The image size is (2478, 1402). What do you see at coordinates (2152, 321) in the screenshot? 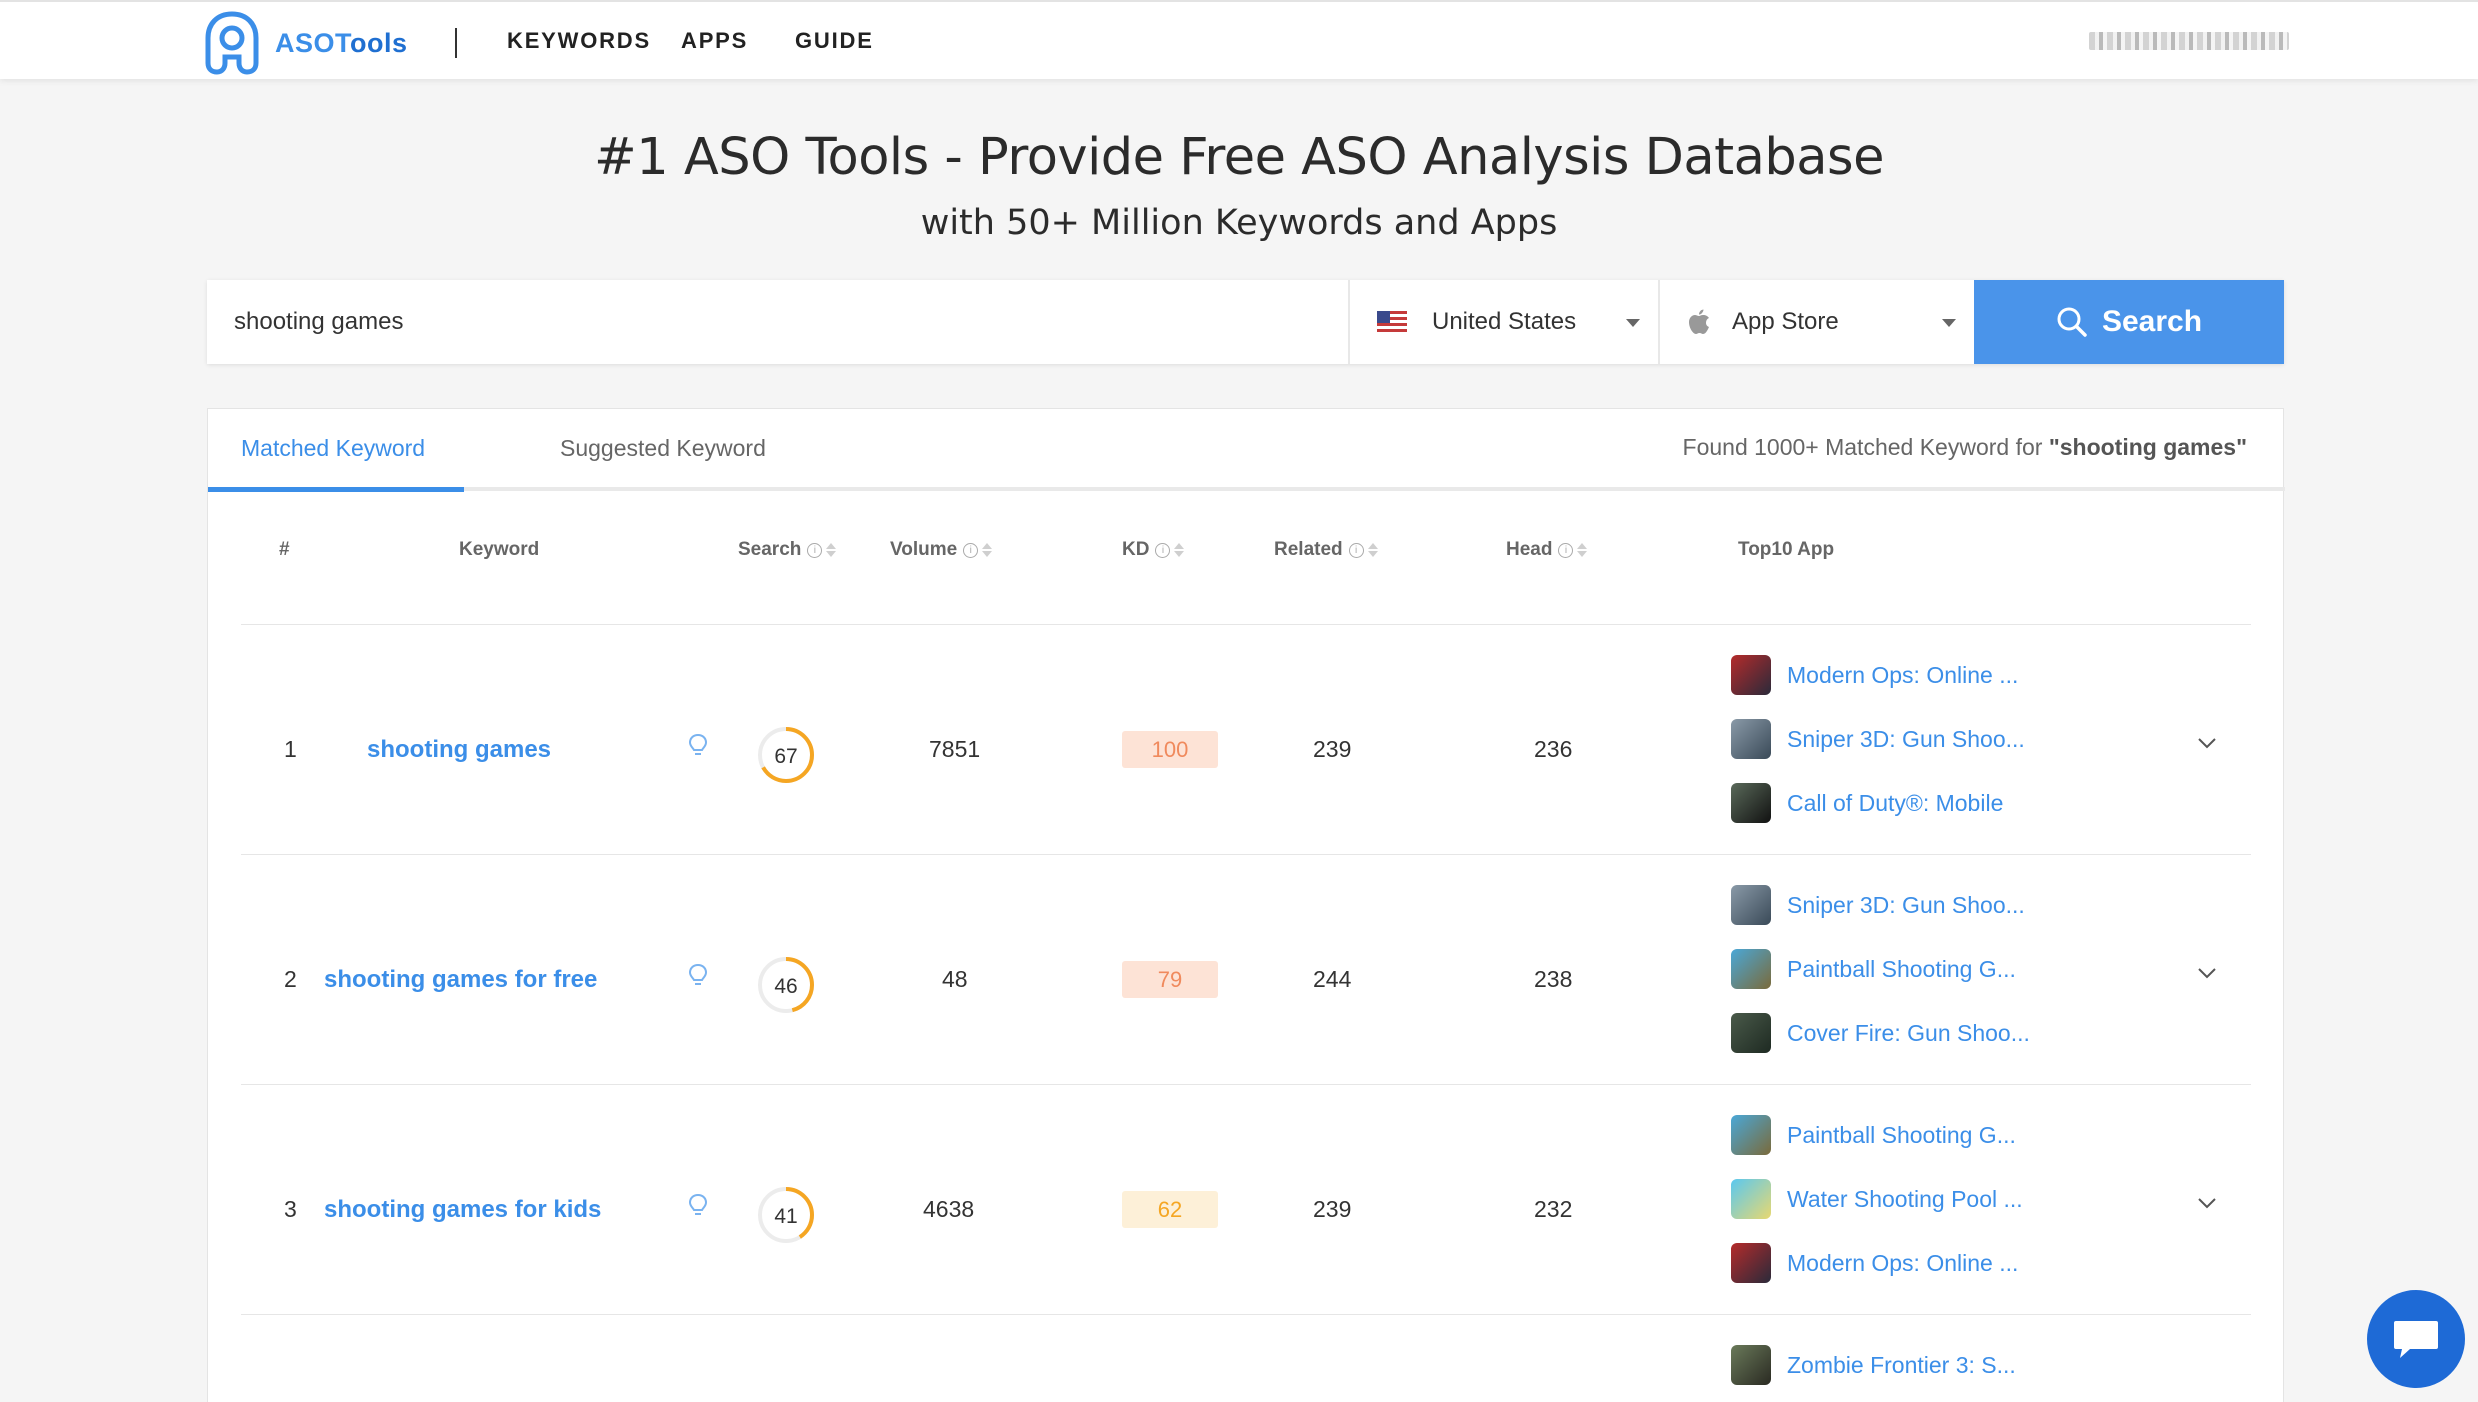
I see `search-button-label: Search` at bounding box center [2152, 321].